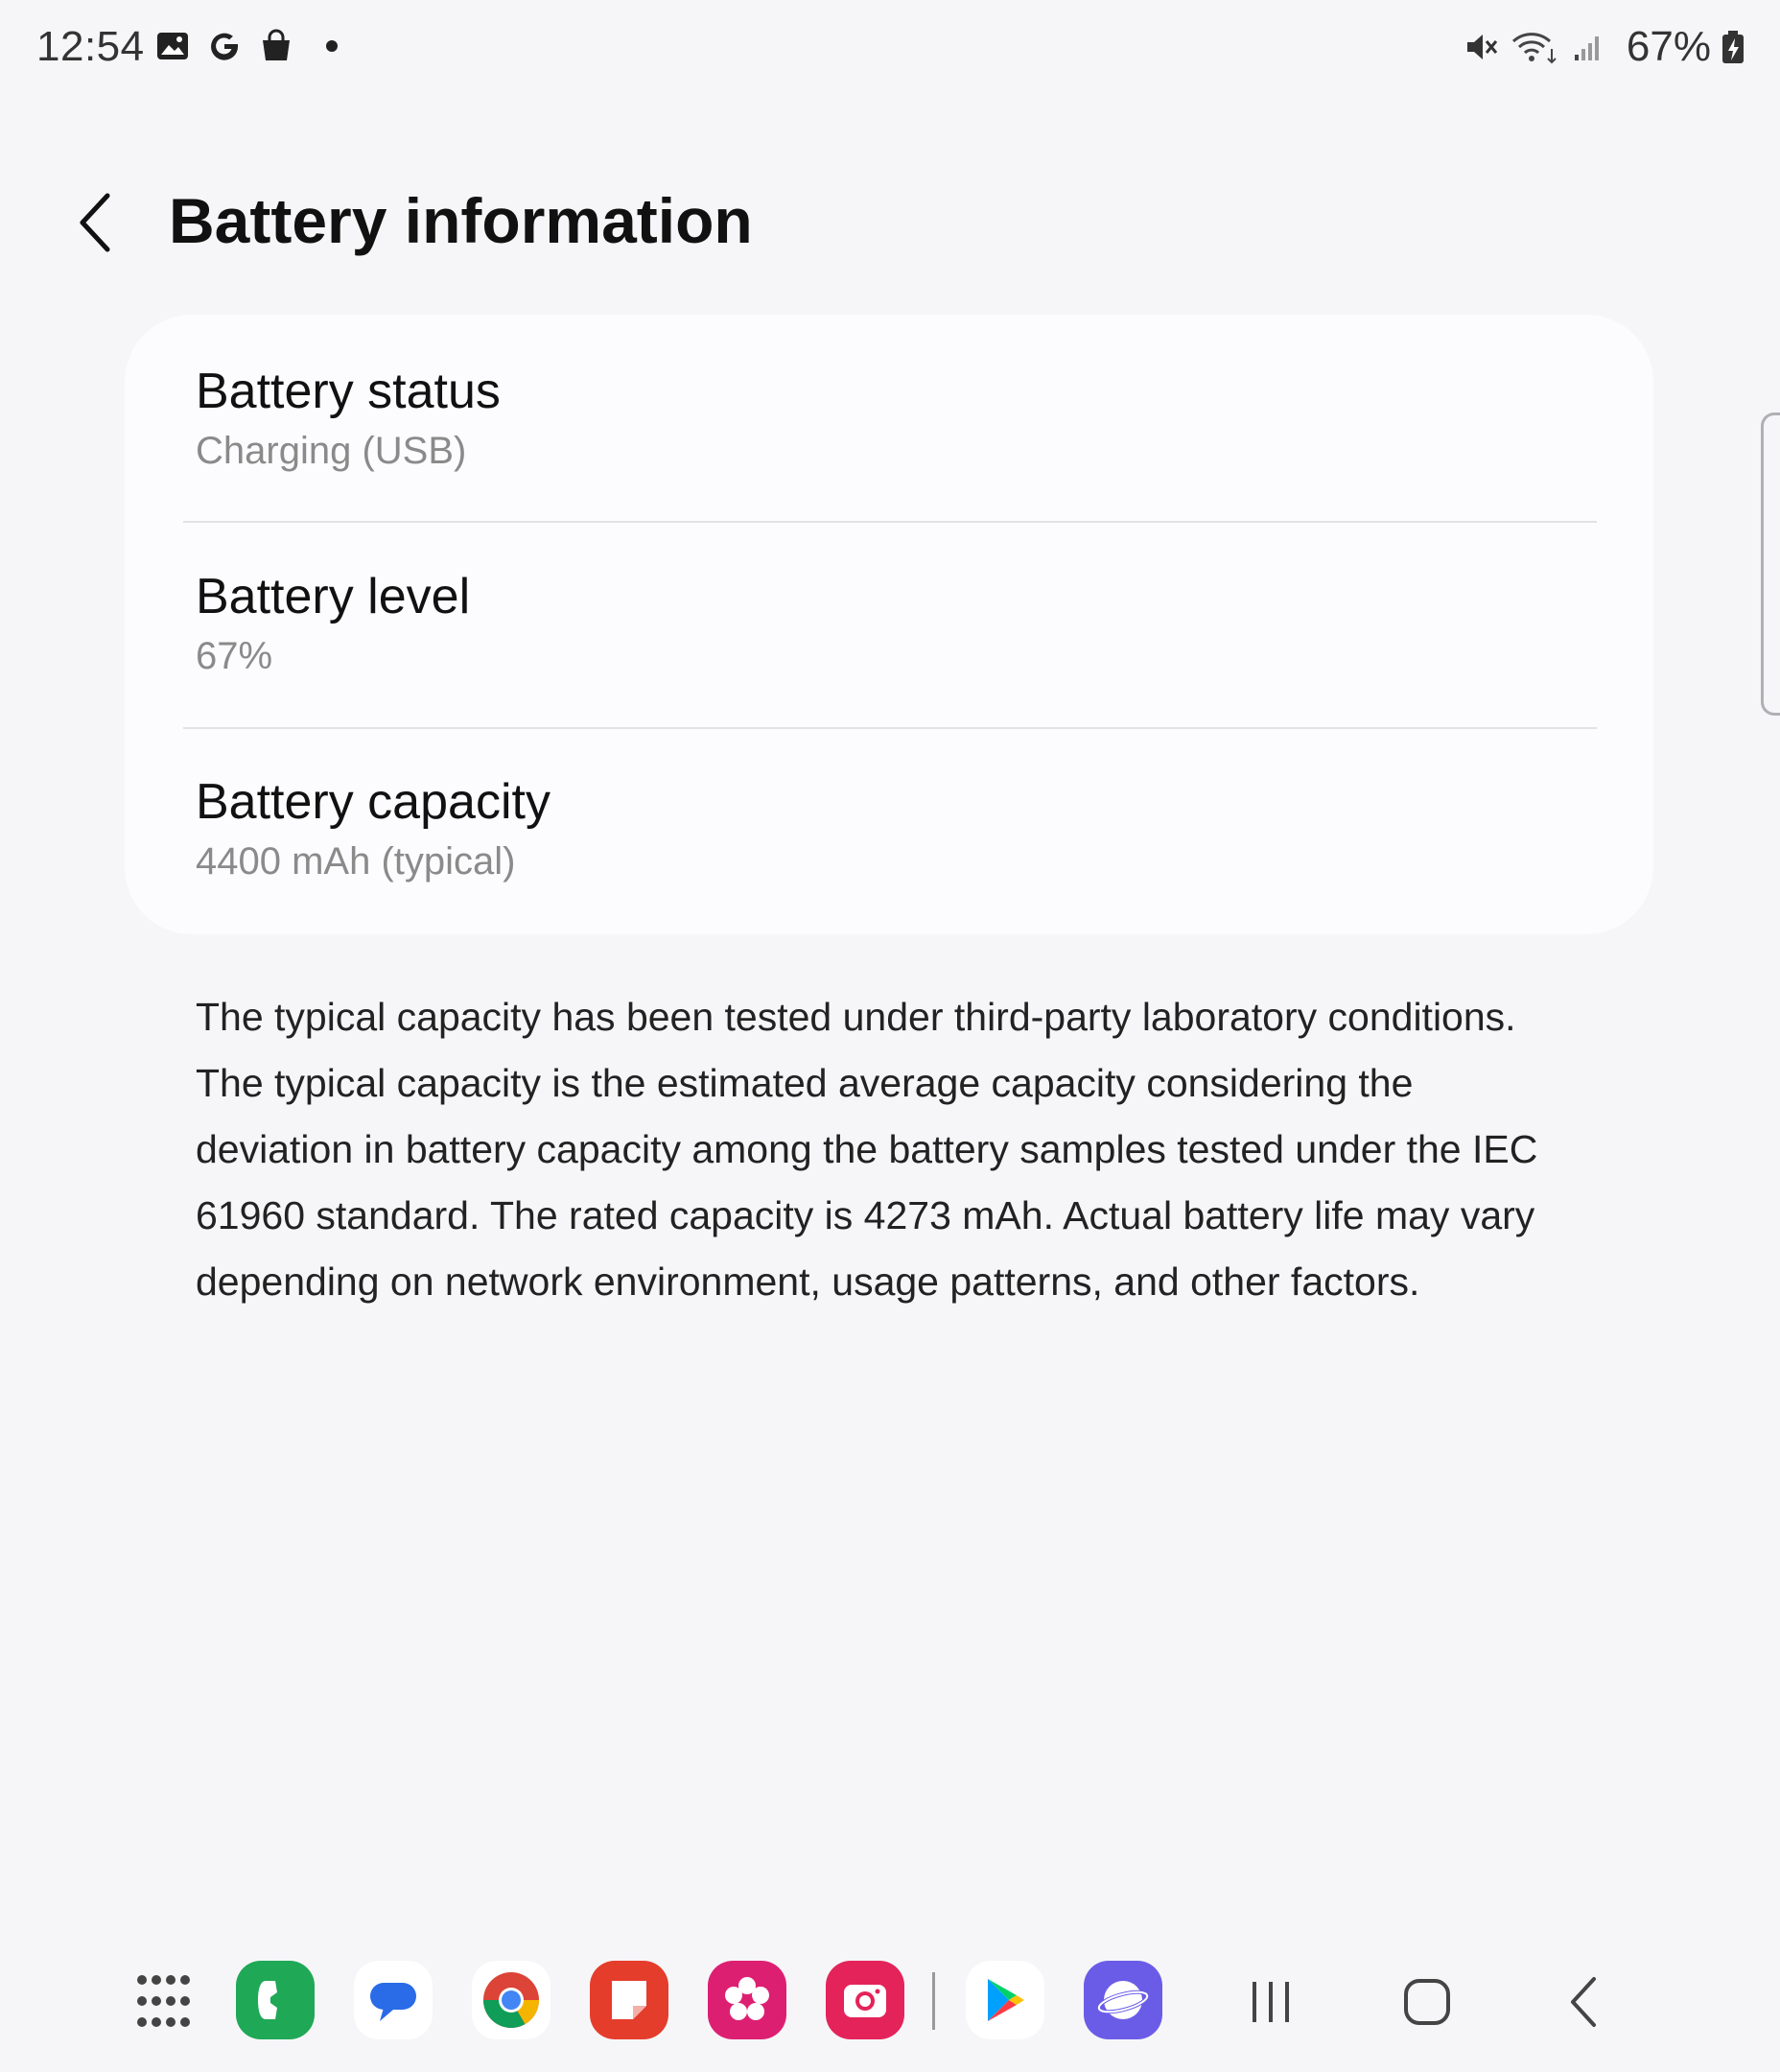  I want to click on home-icon, so click(1427, 2002).